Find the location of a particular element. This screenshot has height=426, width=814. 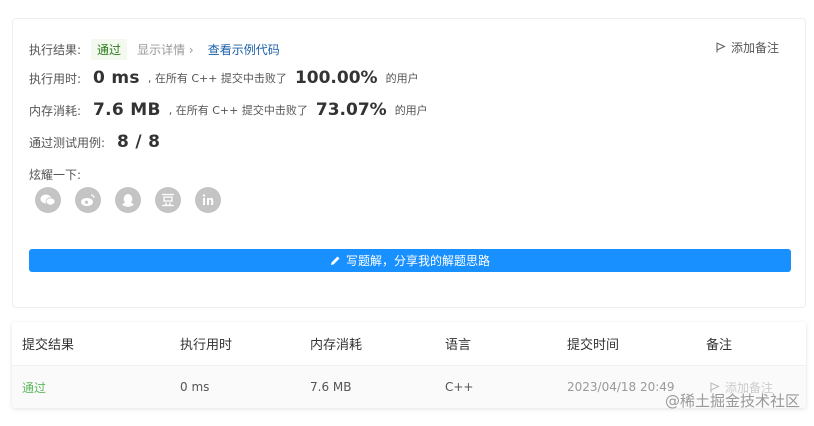

runtime-label: 执行用时: is located at coordinates (55, 78).